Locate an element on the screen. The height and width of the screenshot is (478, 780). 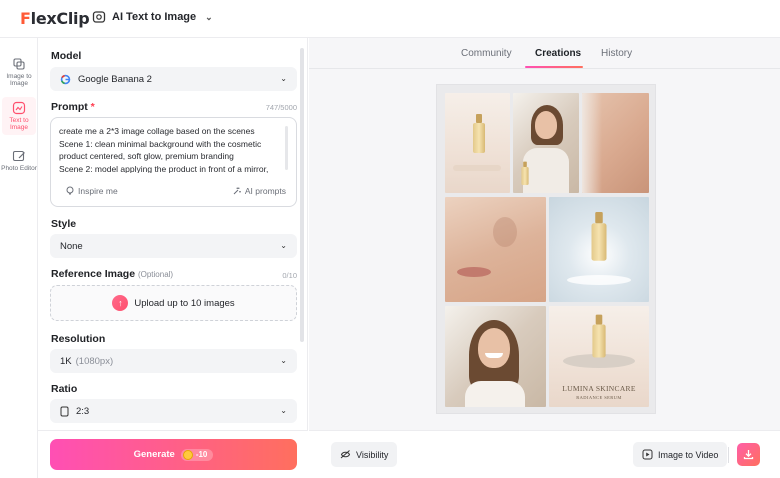
upload-icon: ↑ is located at coordinates (120, 303).